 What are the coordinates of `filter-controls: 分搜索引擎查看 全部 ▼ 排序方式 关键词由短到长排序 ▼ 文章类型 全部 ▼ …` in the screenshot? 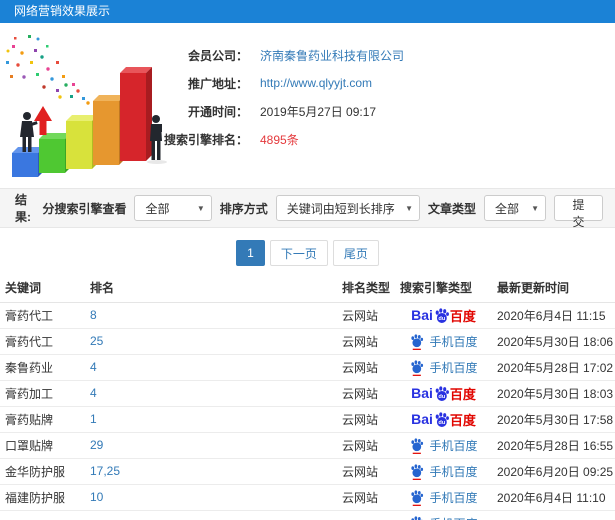 It's located at (322, 212).